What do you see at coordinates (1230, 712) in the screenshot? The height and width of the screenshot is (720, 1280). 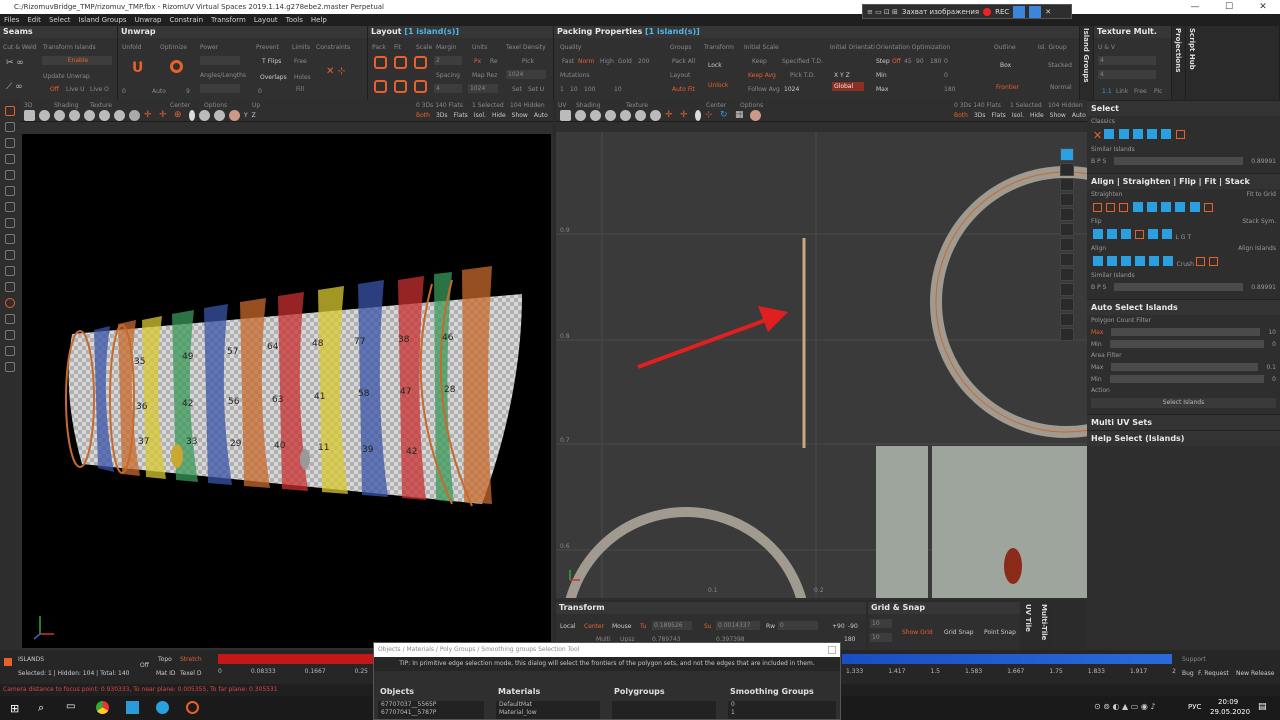 I see `clock-date: 29.05.2020` at bounding box center [1230, 712].